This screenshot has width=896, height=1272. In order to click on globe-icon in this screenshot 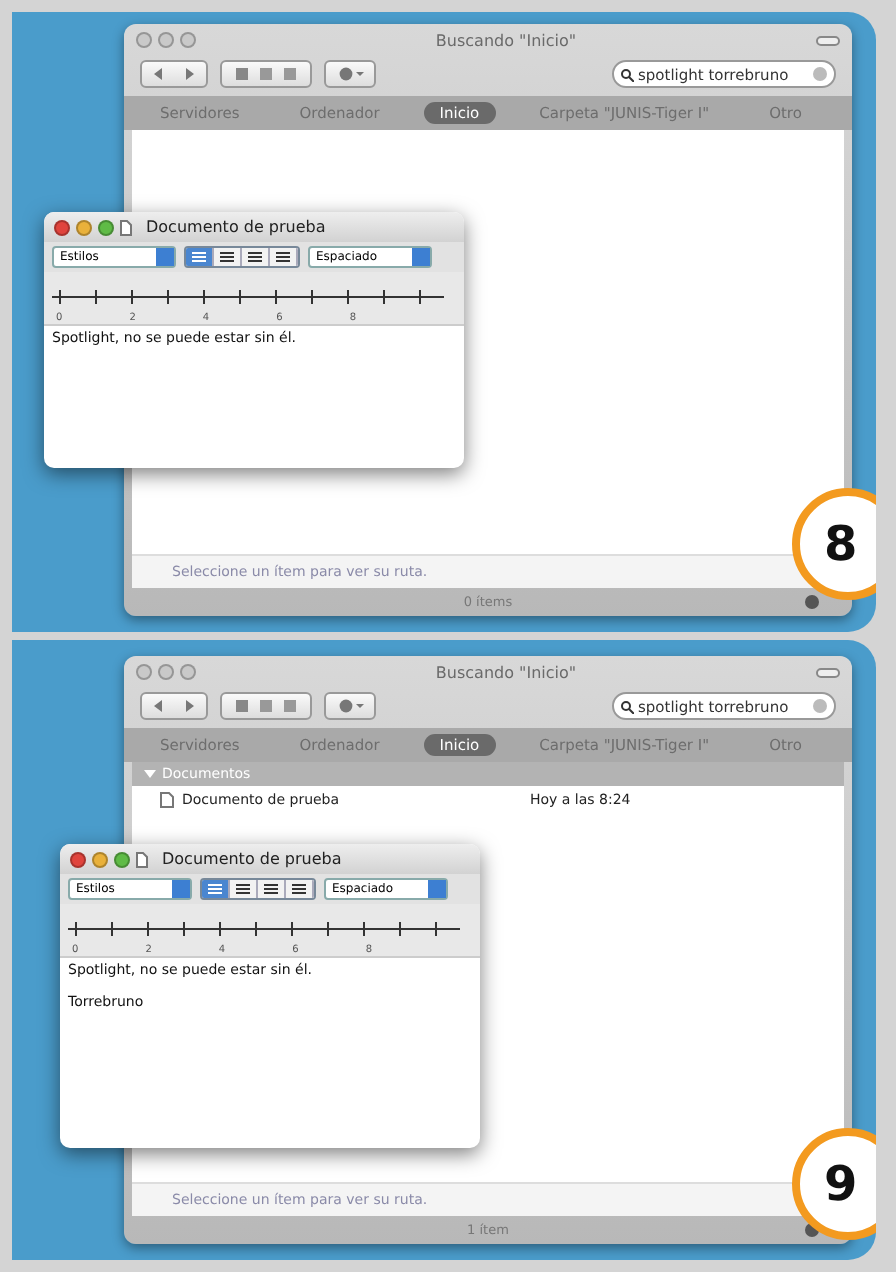, I will do `click(812, 602)`.